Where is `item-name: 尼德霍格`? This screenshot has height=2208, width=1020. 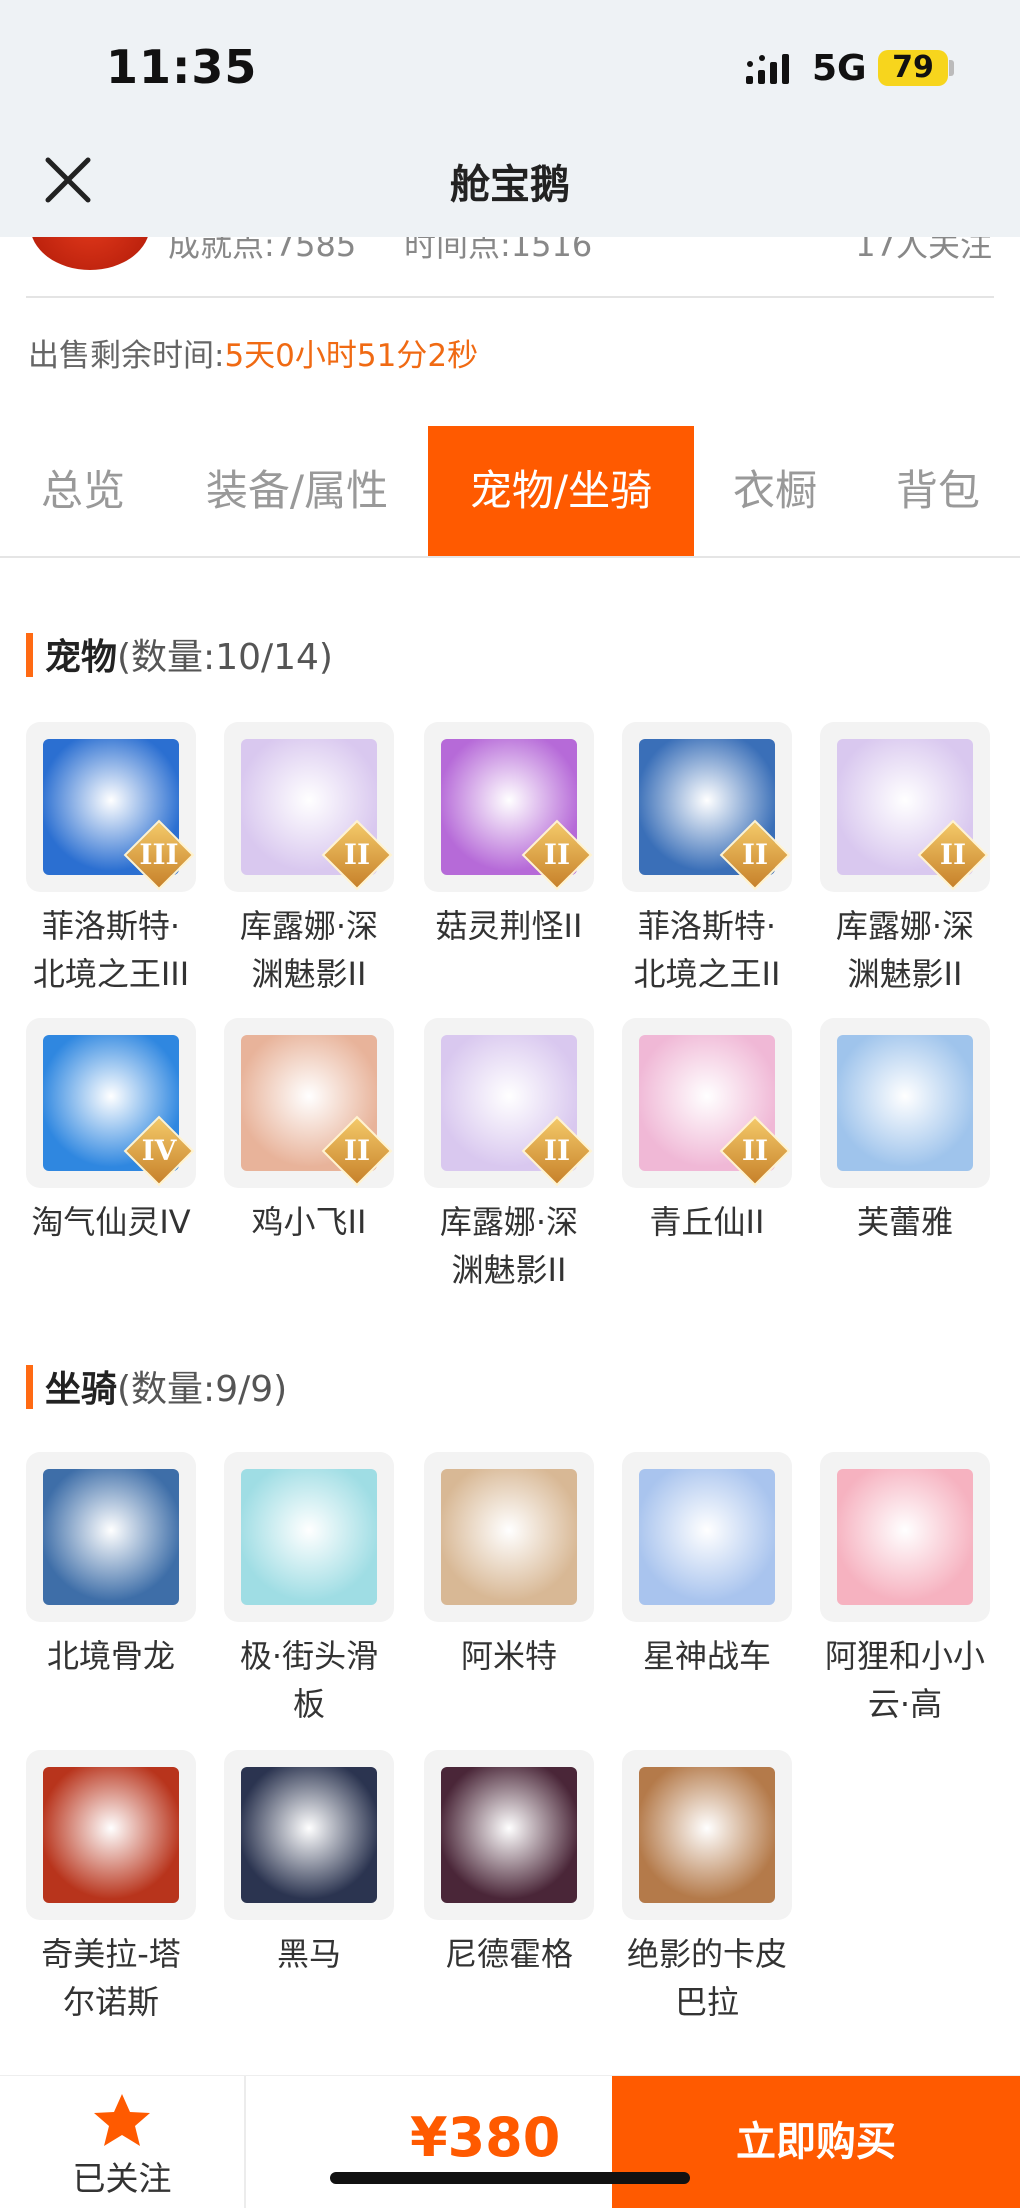 item-name: 尼德霍格 is located at coordinates (509, 1954).